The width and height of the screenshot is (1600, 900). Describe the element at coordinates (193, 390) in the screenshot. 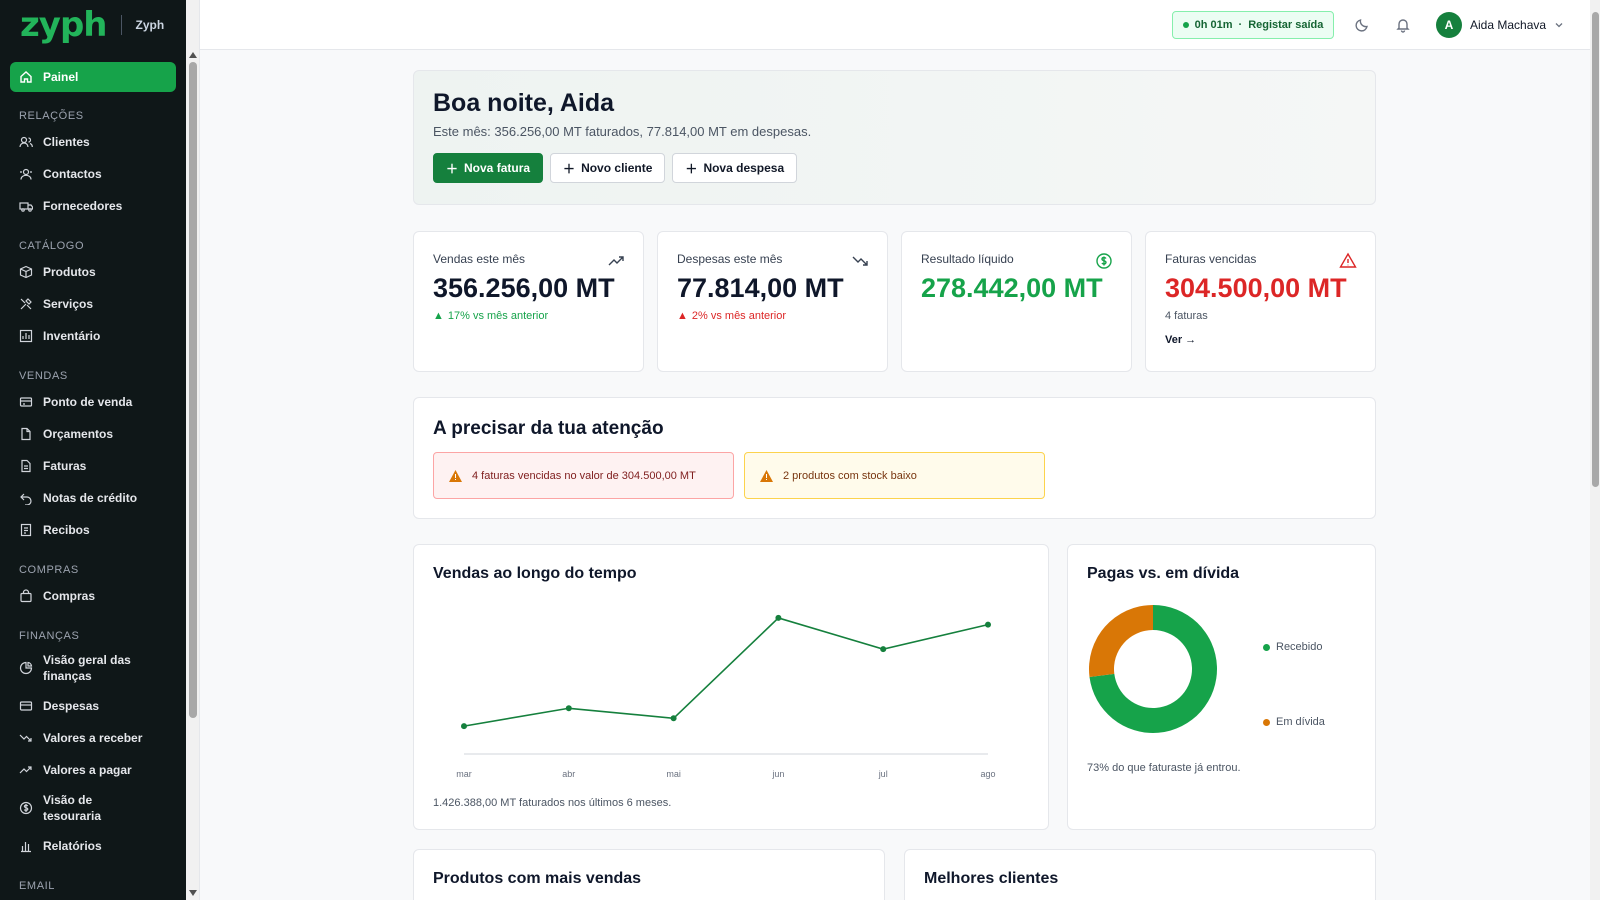

I see `sidebar-scrollbar-thumb` at that location.